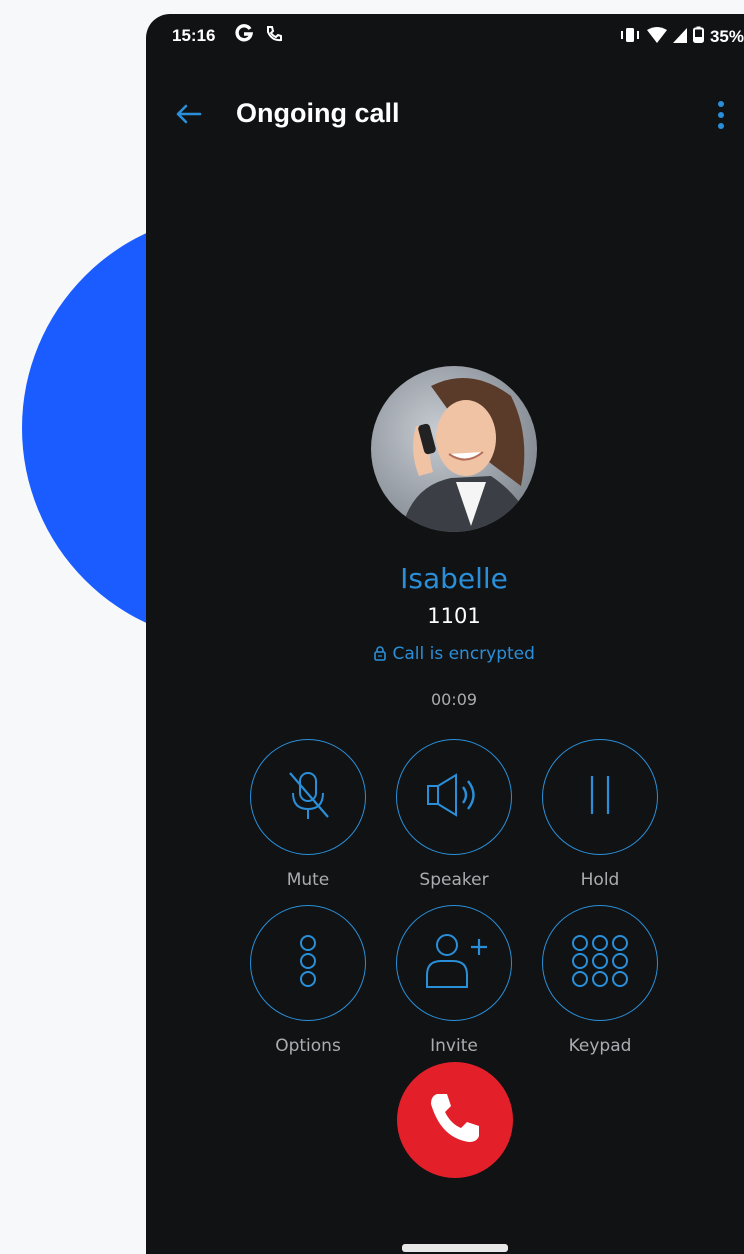  I want to click on hold-control: Hold, so click(600, 814).